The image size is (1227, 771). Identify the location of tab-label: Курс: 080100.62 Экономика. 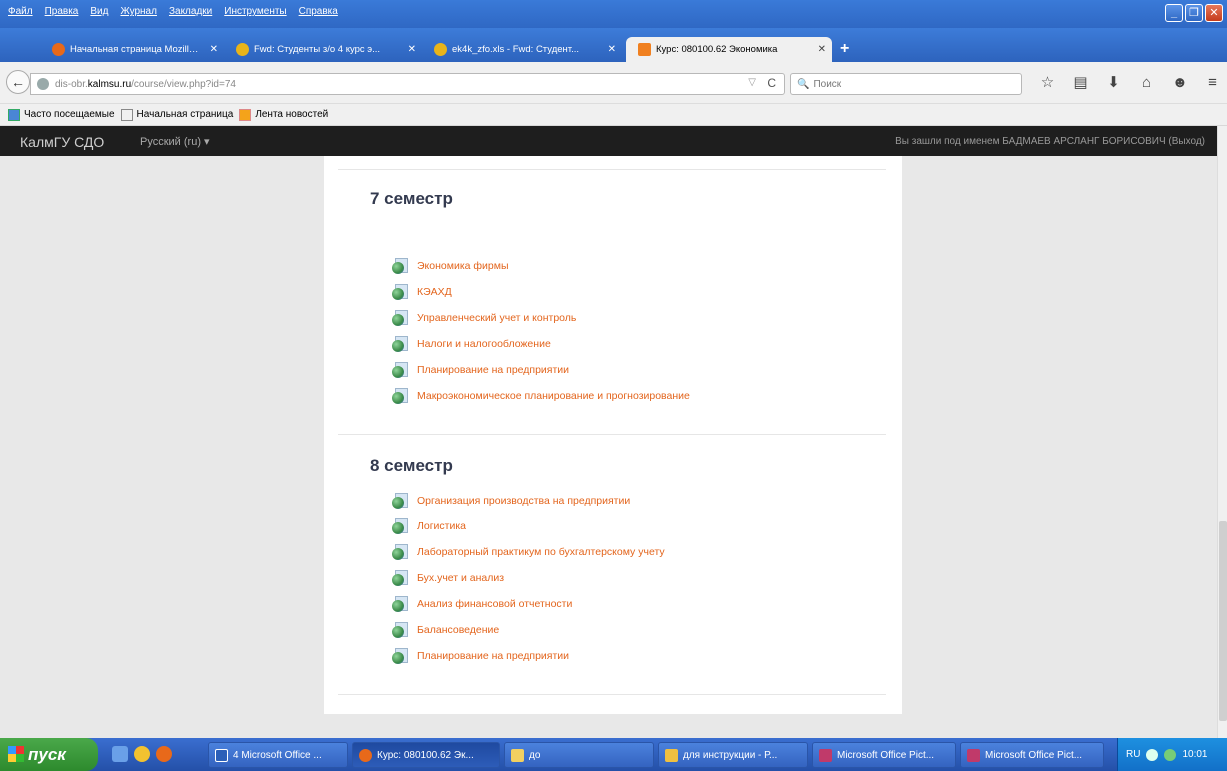
(717, 49).